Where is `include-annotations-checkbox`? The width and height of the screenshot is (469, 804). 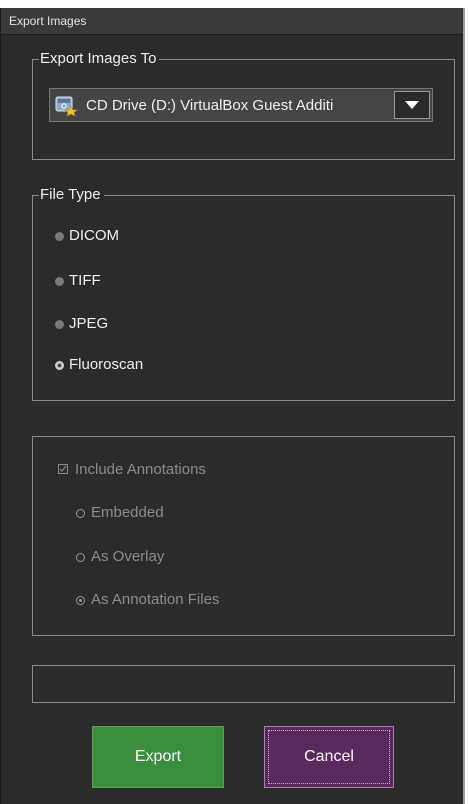 include-annotations-checkbox is located at coordinates (63, 469).